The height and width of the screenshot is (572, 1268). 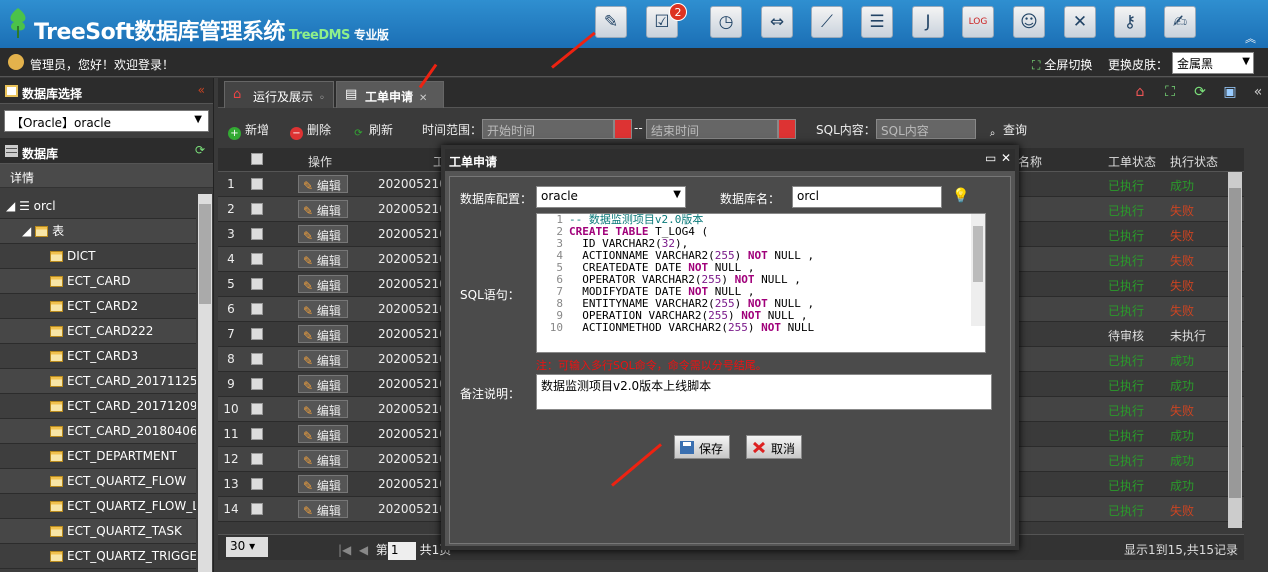 I want to click on pen-ruler-icon: ✎, so click(x=611, y=22).